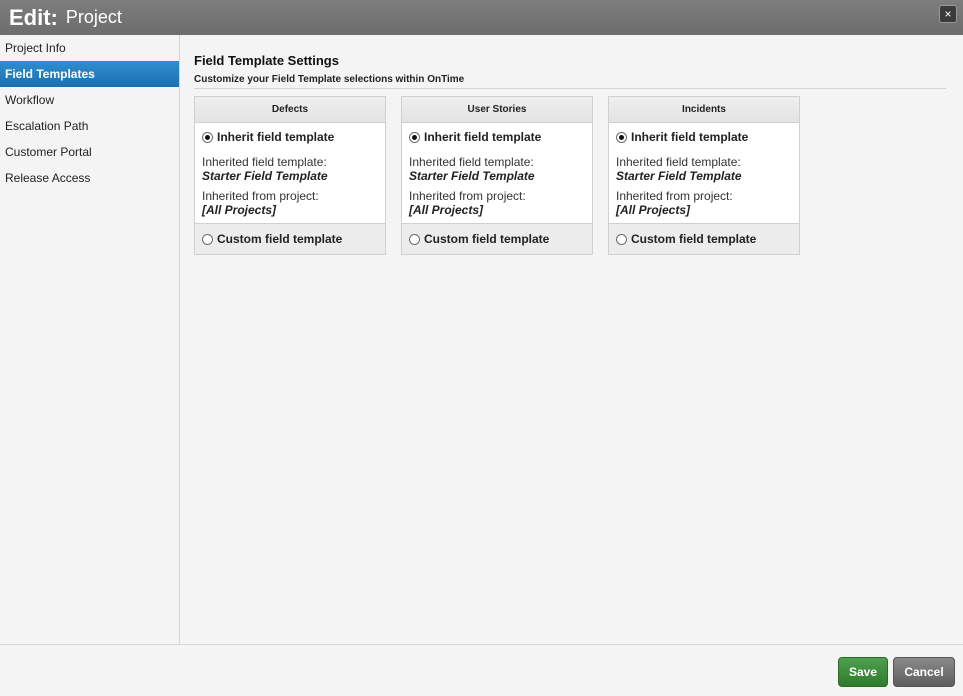  Describe the element at coordinates (89, 100) in the screenshot. I see `sidebar-item-workflow: Workflow` at that location.